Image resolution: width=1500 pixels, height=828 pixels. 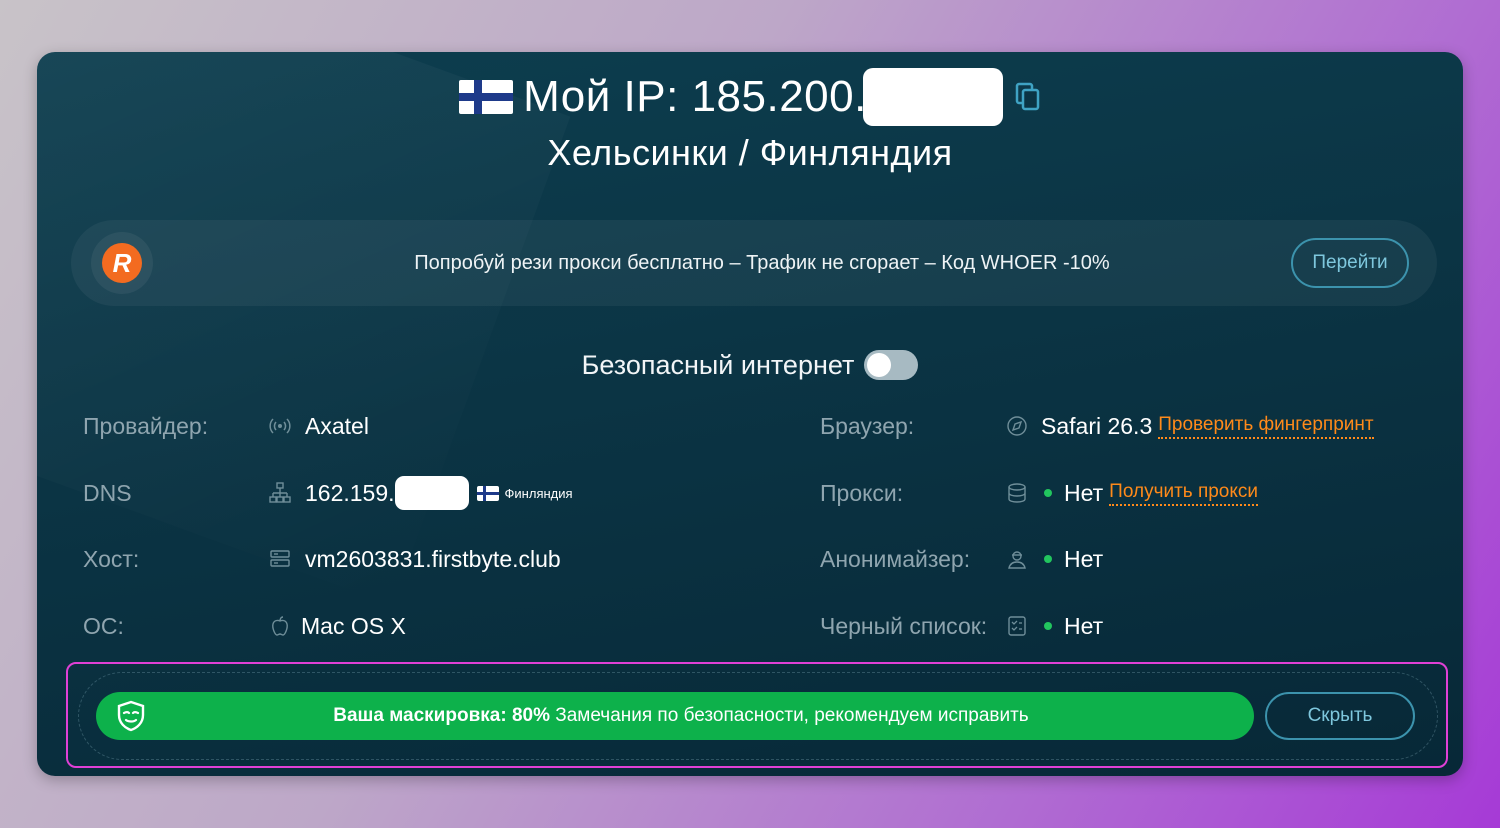 I want to click on check-fingerprint-link: Проверить фингерпринт, so click(x=1266, y=426).